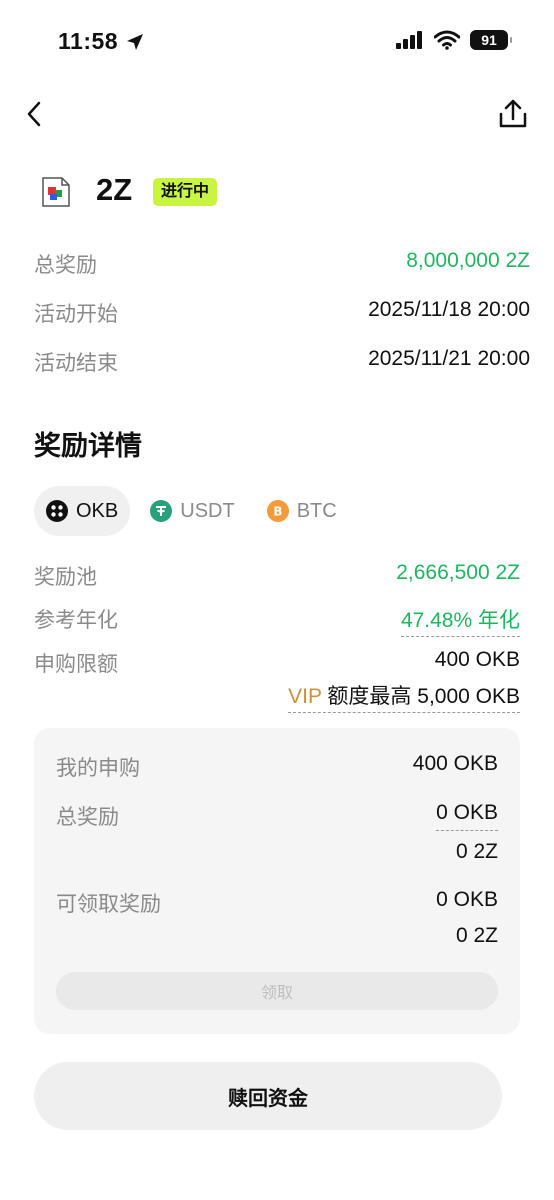  I want to click on redeem-button: 赎回资金, so click(268, 1096).